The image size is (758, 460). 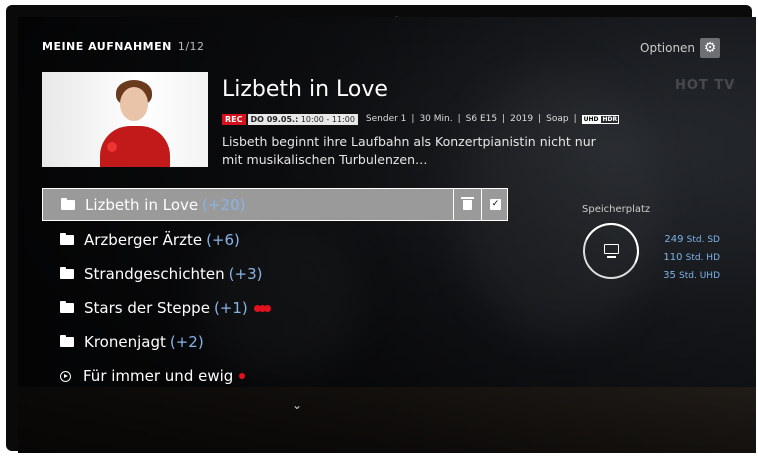 I want to click on thumbnail-rose, so click(x=112, y=147).